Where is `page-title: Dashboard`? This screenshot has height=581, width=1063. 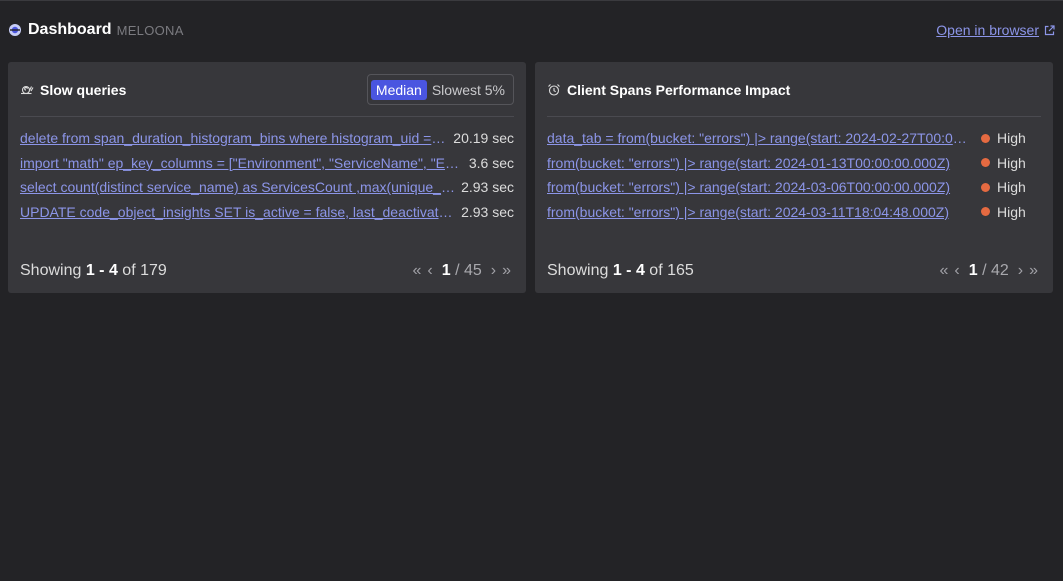
page-title: Dashboard is located at coordinates (70, 29).